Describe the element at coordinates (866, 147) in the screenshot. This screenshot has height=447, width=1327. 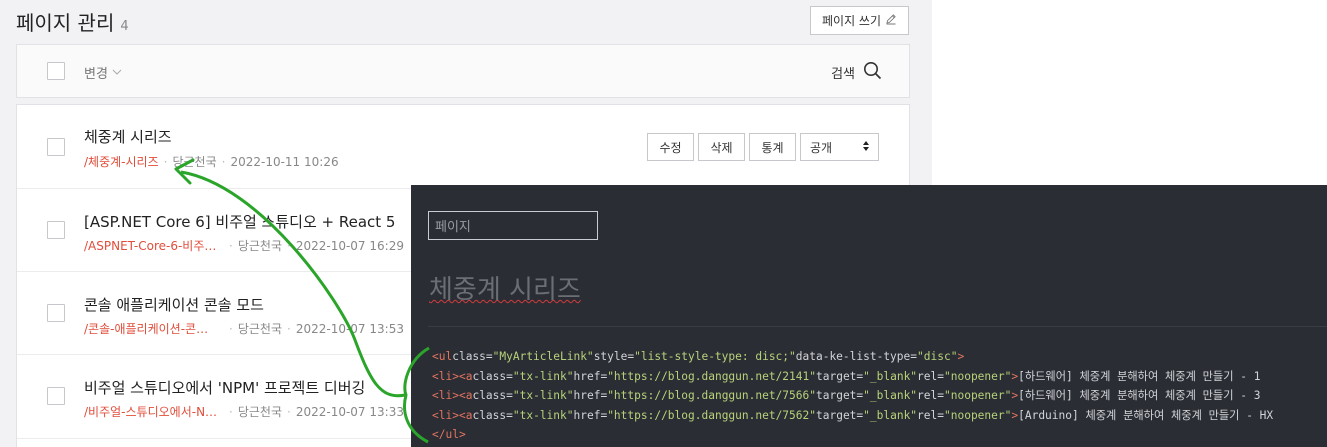
I see `updown-arrow-icon` at that location.